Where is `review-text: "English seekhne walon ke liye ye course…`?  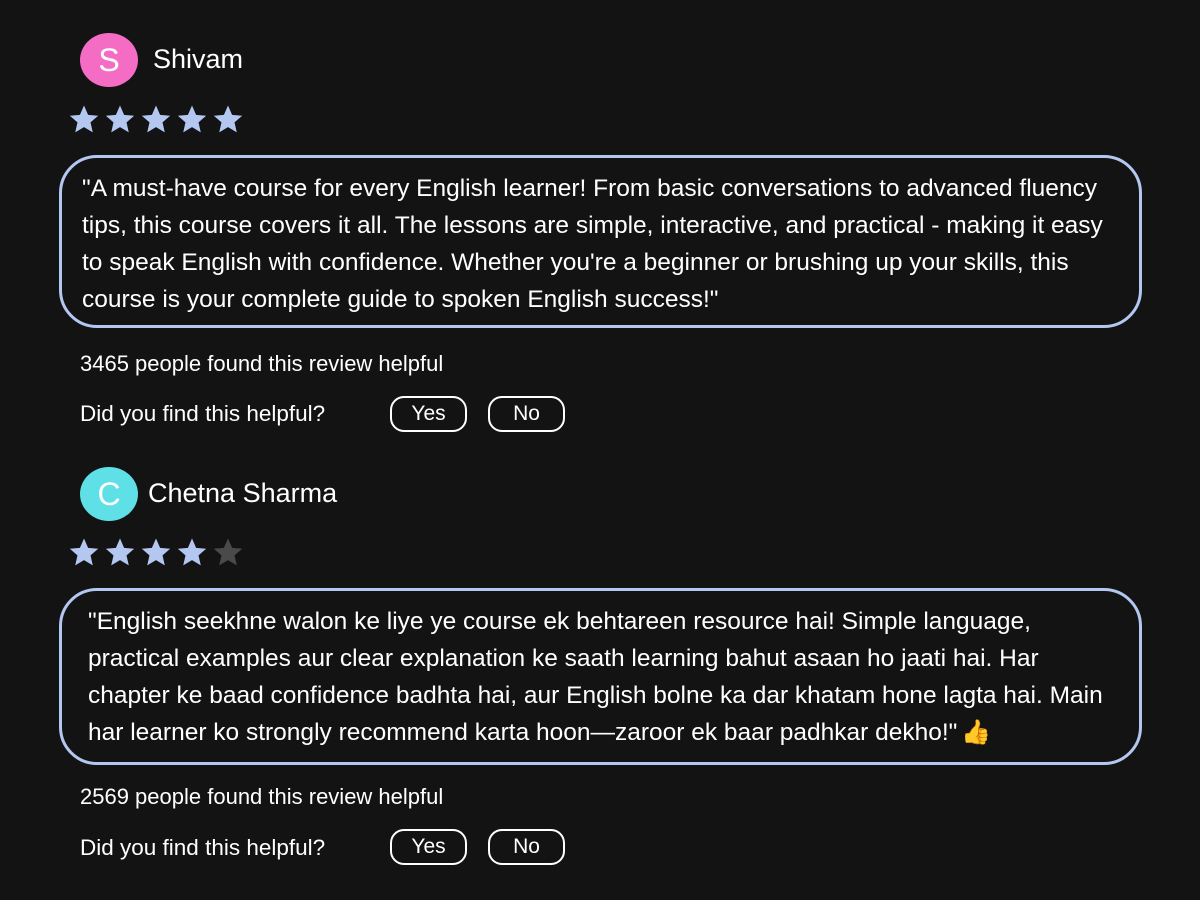 review-text: "English seekhne walon ke liye ye course… is located at coordinates (595, 677).